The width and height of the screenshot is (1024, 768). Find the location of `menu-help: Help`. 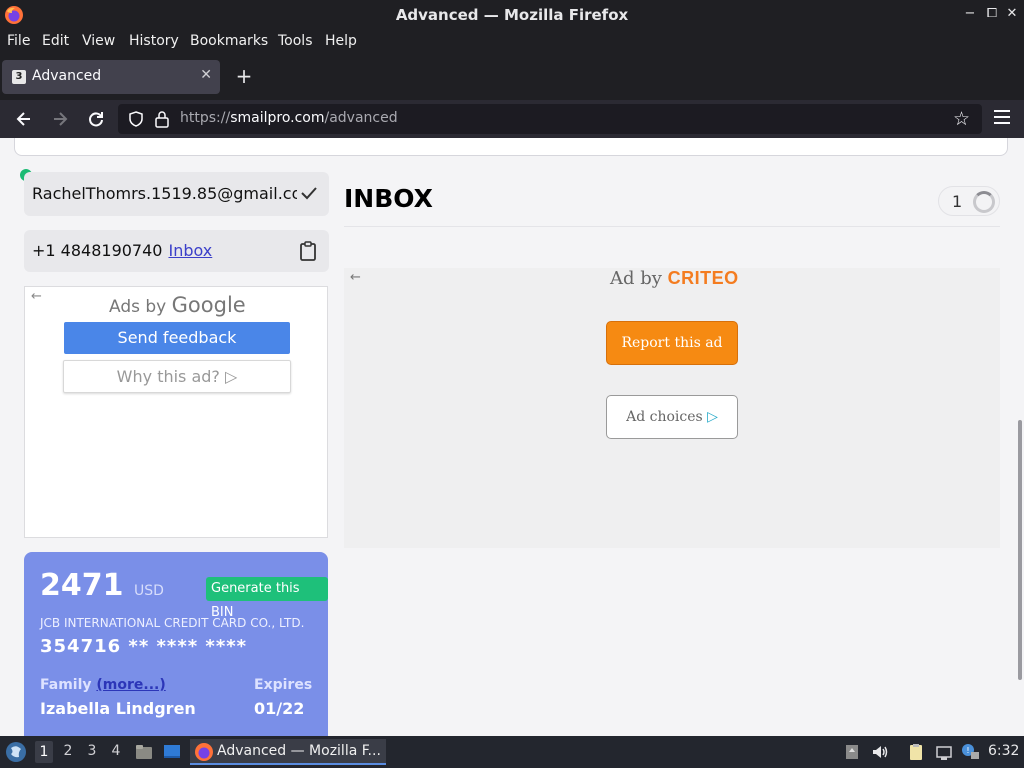

menu-help: Help is located at coordinates (341, 41).